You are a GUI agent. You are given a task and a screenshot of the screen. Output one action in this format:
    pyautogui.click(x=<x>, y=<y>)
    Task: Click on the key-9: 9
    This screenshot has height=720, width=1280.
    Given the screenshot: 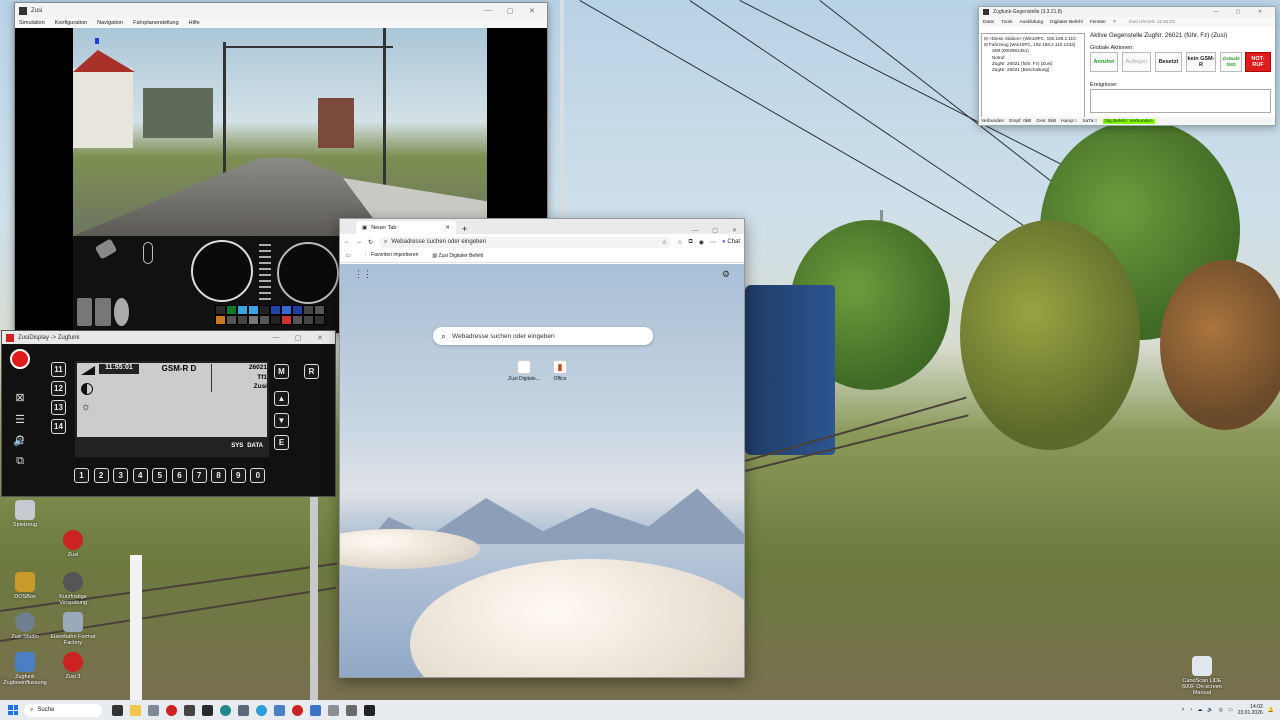 What is the action you would take?
    pyautogui.click(x=238, y=475)
    